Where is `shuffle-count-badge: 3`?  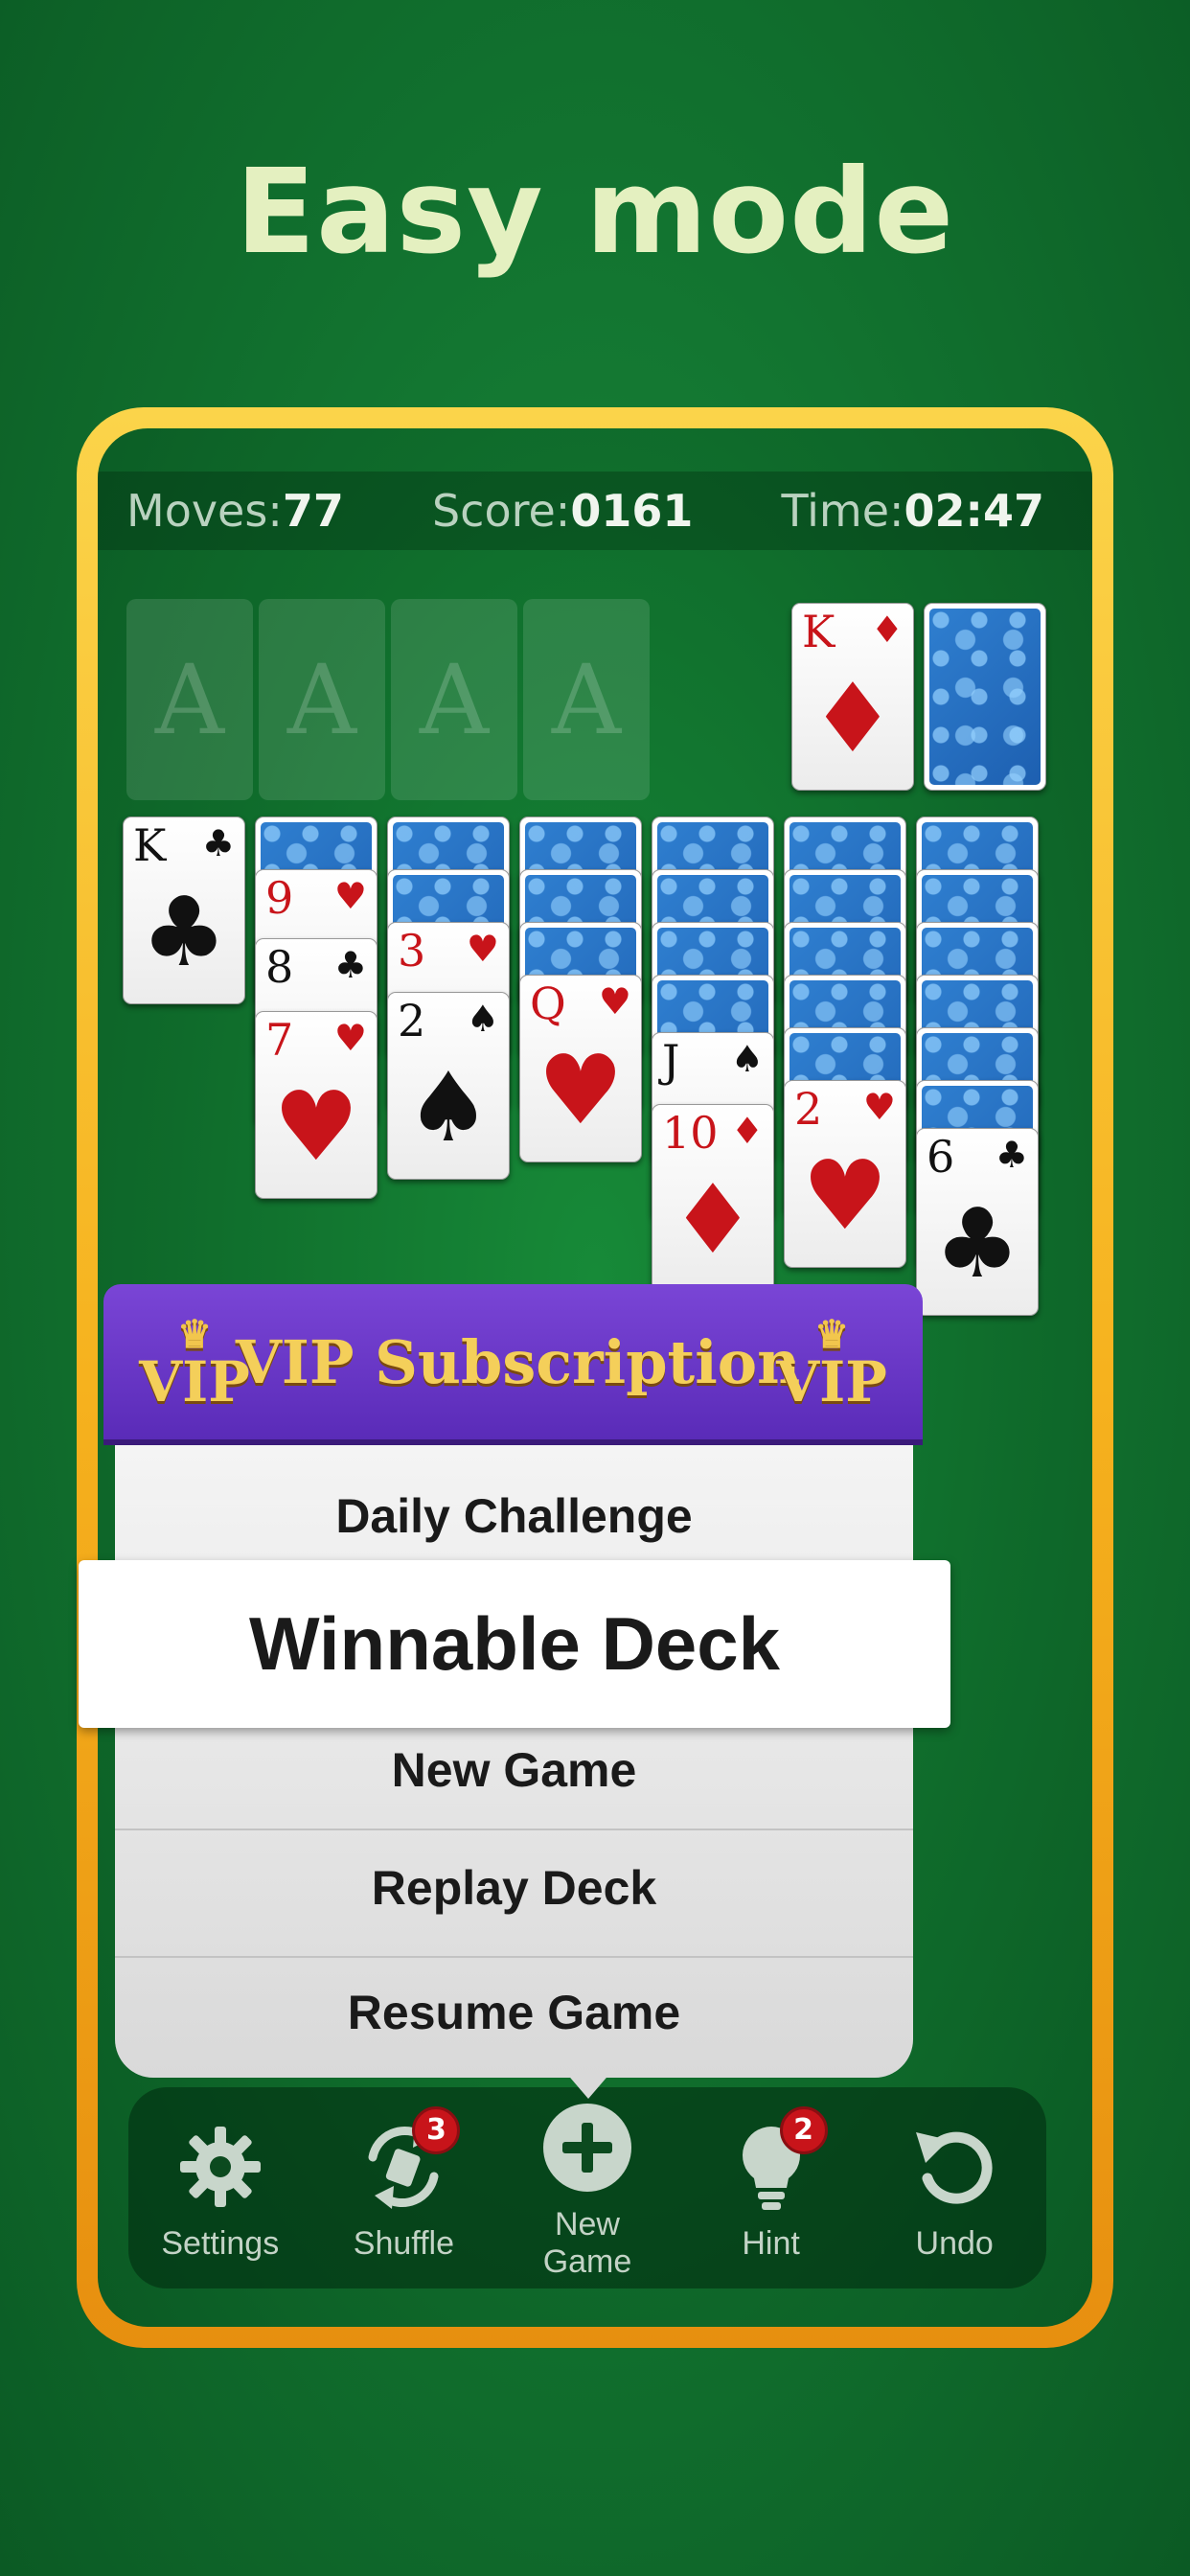
shuffle-count-badge: 3 is located at coordinates (437, 2129).